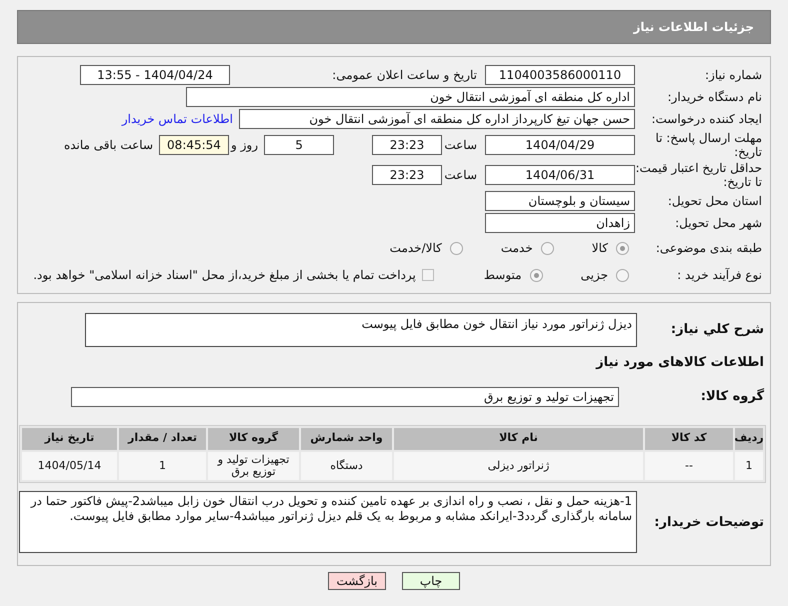 The image size is (788, 606). What do you see at coordinates (733, 75) in the screenshot?
I see `field-label: شماره نیاز:` at bounding box center [733, 75].